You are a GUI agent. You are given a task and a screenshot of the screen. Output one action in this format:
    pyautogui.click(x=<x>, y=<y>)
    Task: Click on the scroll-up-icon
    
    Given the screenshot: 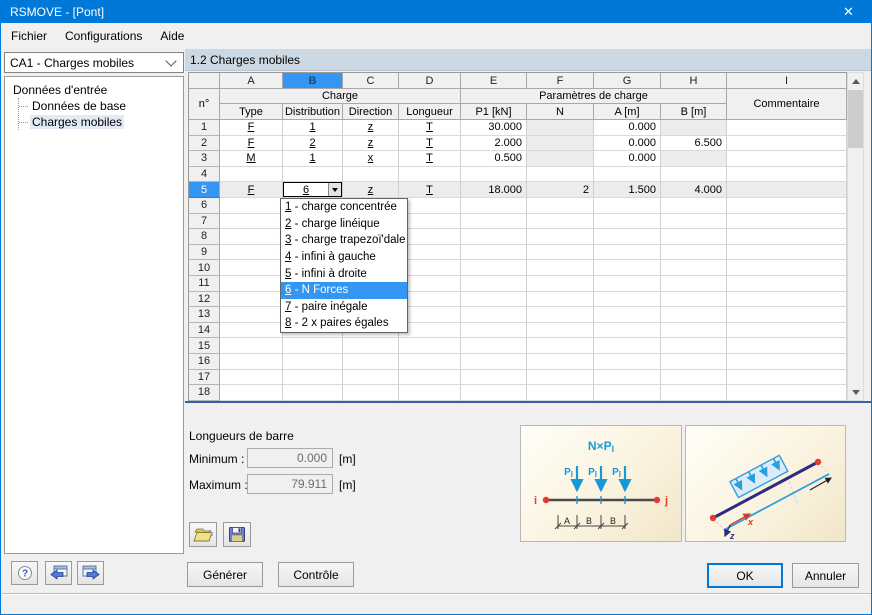 What is the action you would take?
    pyautogui.click(x=855, y=81)
    